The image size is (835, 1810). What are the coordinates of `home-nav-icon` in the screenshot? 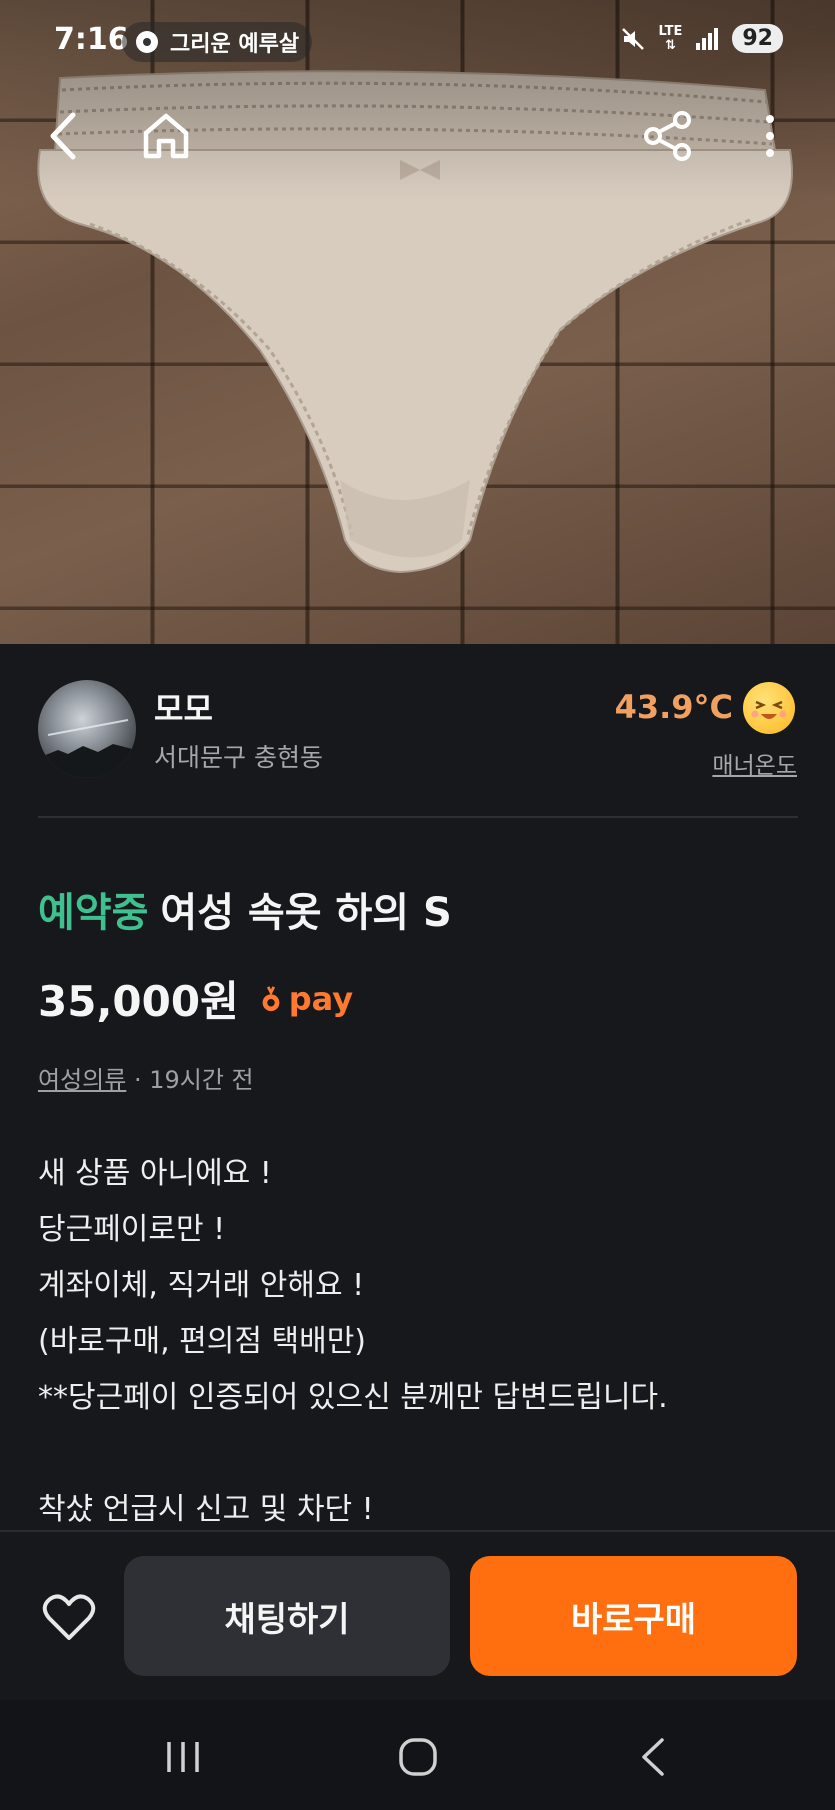 It's located at (418, 1757).